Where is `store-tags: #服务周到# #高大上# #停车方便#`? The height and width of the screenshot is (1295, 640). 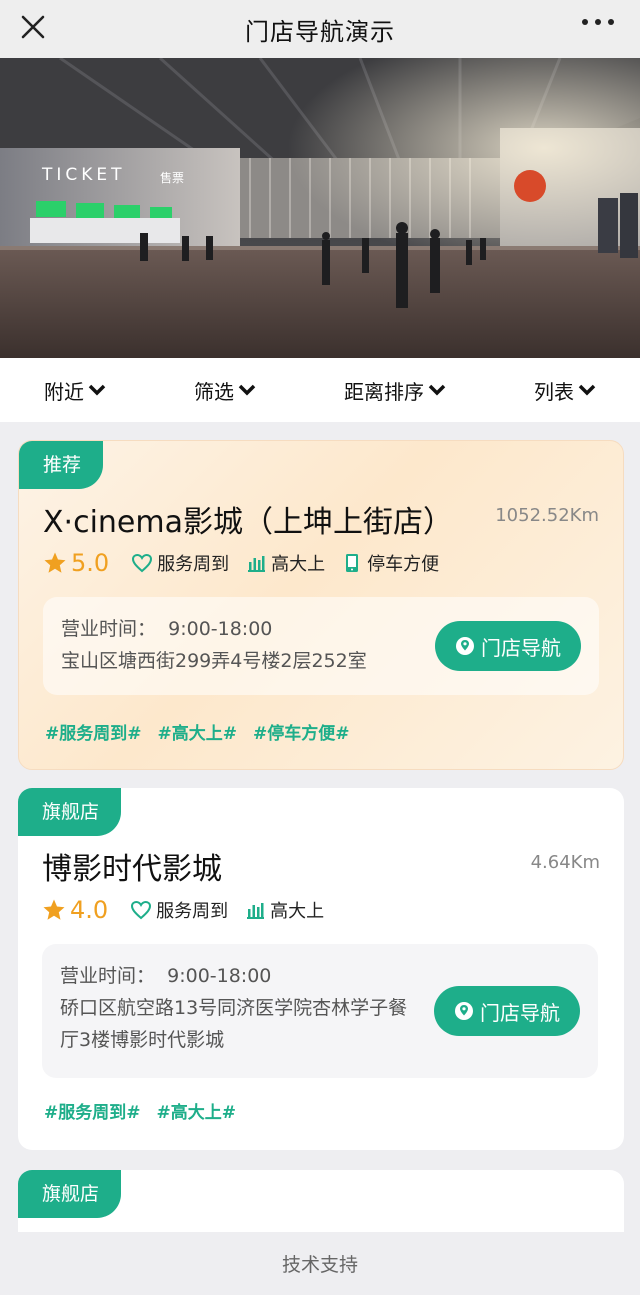
store-tags: #服务周到# #高大上# #停车方便# is located at coordinates (205, 731).